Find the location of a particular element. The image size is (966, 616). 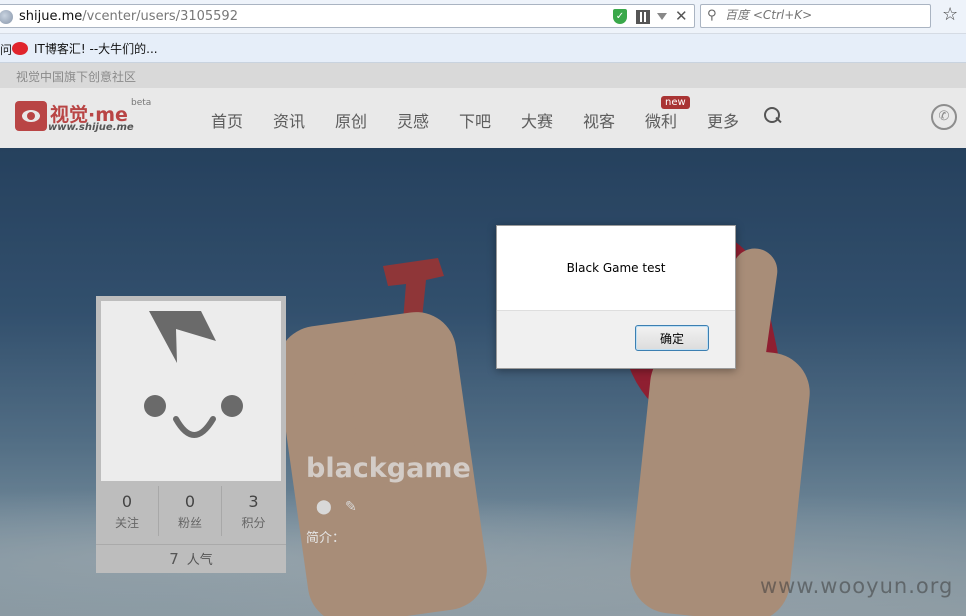

logo-domain: www.shijue.me is located at coordinates (91, 127).